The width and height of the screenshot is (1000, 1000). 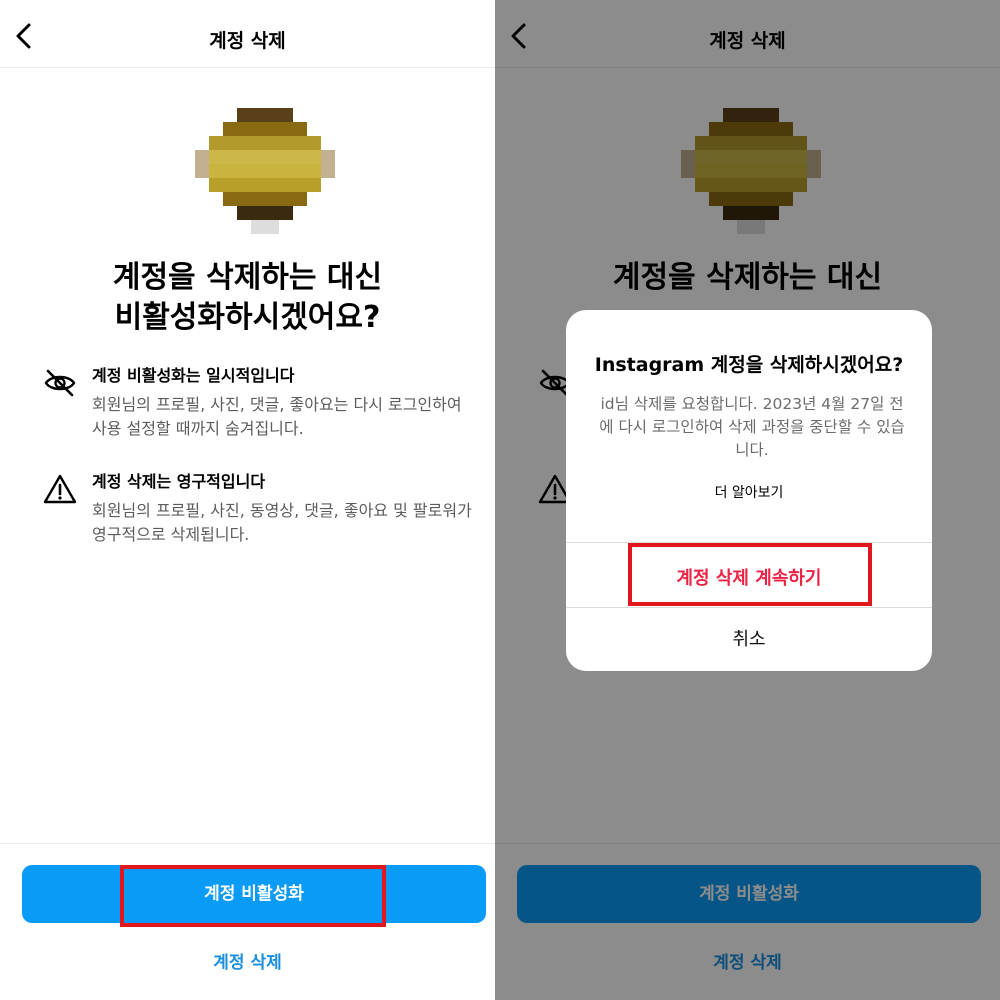 I want to click on eye-slash-icon, so click(x=60, y=383).